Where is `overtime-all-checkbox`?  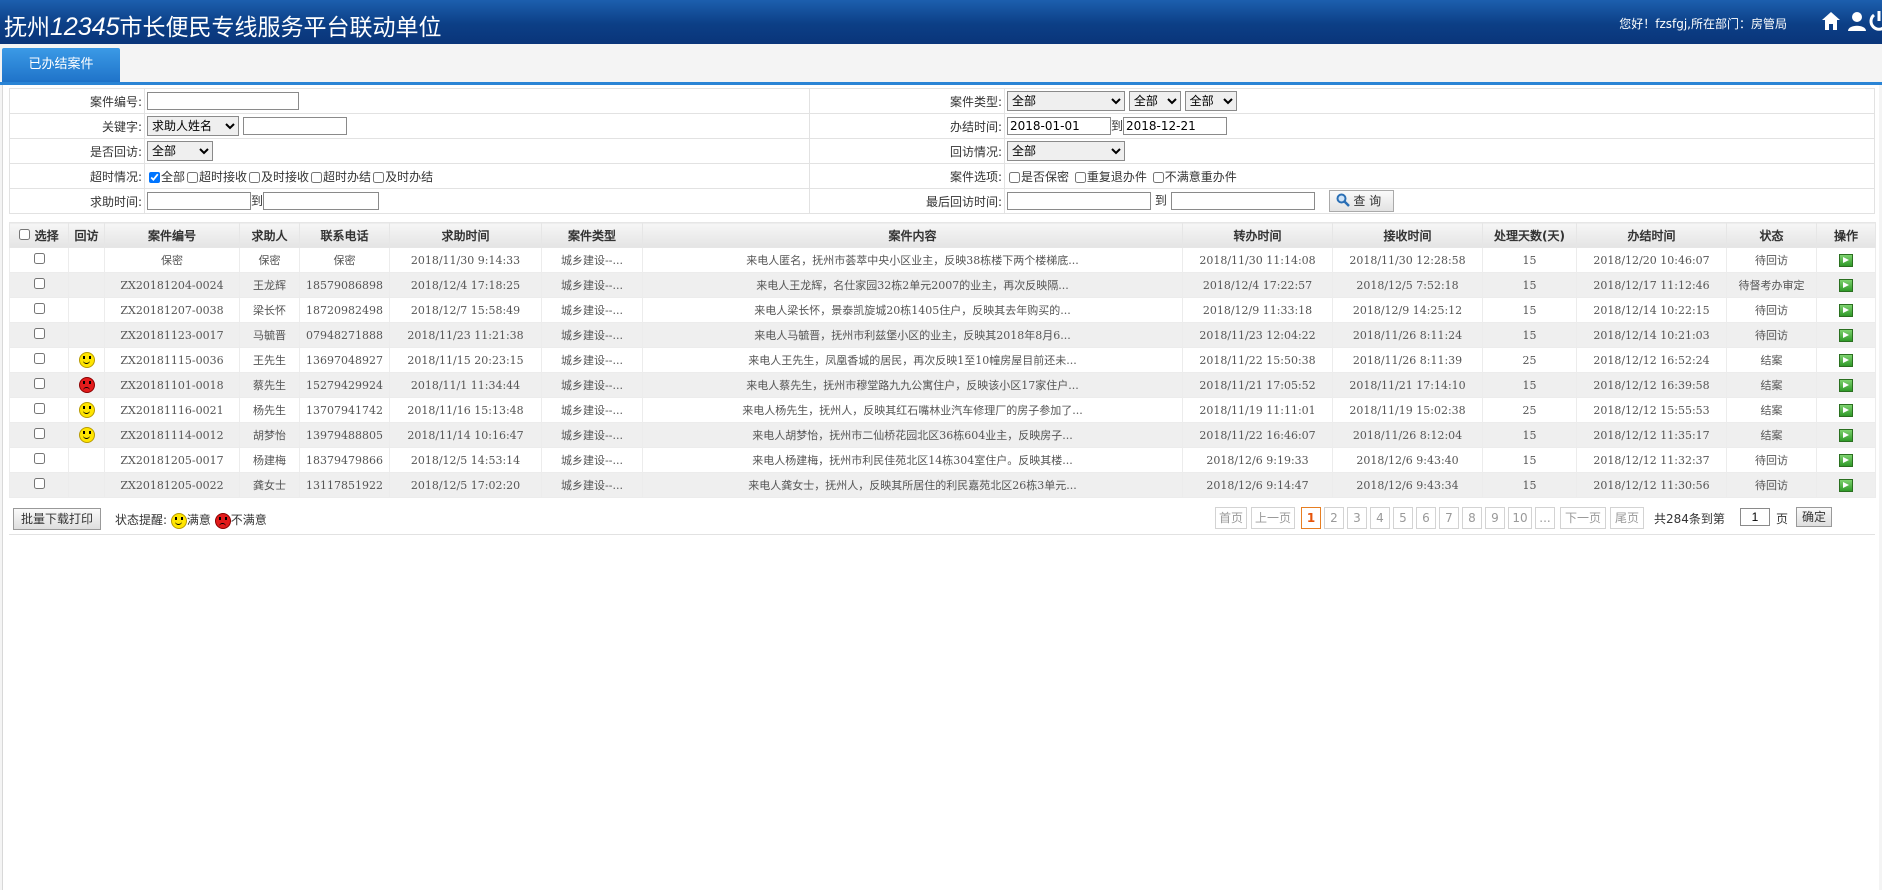
overtime-all-checkbox is located at coordinates (154, 177).